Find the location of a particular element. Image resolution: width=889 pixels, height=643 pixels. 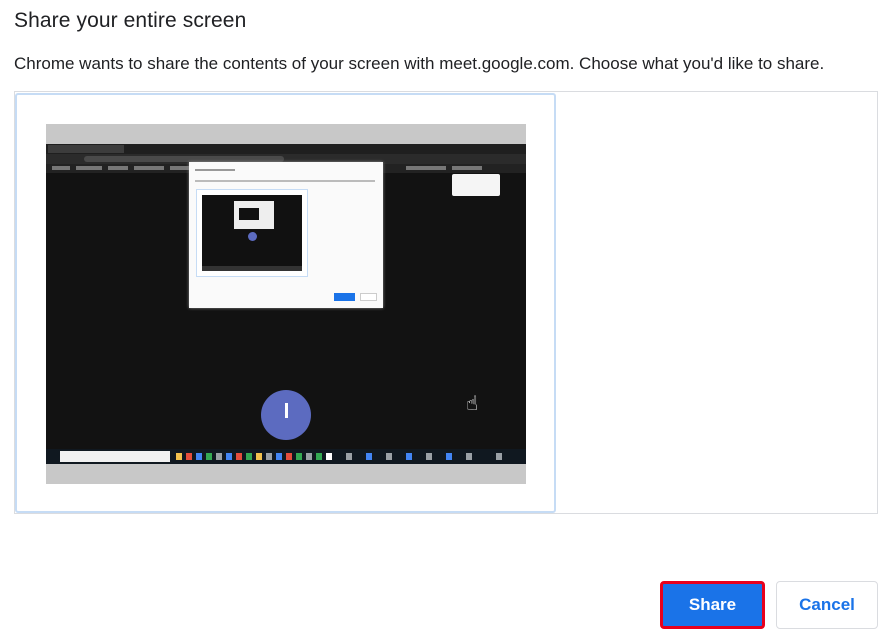

cancel-button: Cancel is located at coordinates (827, 605).